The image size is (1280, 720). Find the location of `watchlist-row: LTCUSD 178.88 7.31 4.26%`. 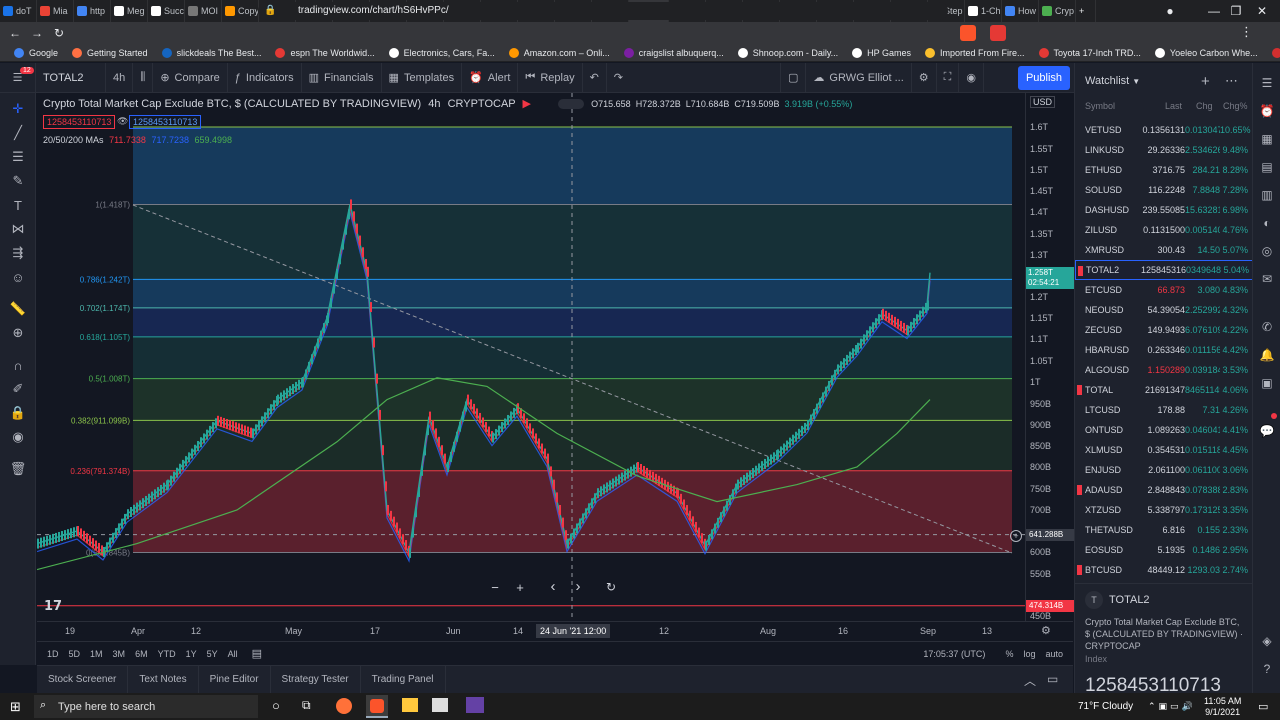

watchlist-row: LTCUSD 178.88 7.31 4.26% is located at coordinates (1164, 410).